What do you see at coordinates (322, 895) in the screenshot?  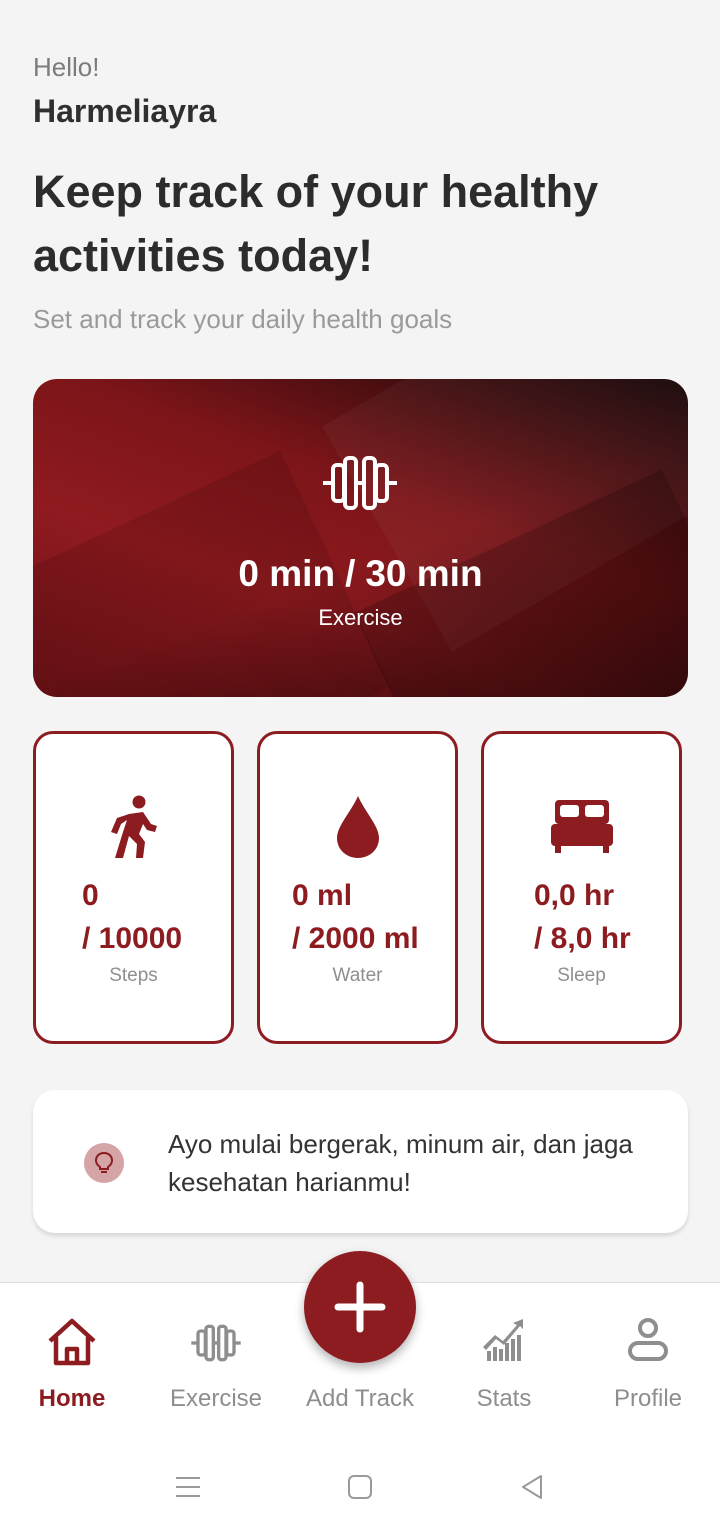 I see `water-current: 0 ml` at bounding box center [322, 895].